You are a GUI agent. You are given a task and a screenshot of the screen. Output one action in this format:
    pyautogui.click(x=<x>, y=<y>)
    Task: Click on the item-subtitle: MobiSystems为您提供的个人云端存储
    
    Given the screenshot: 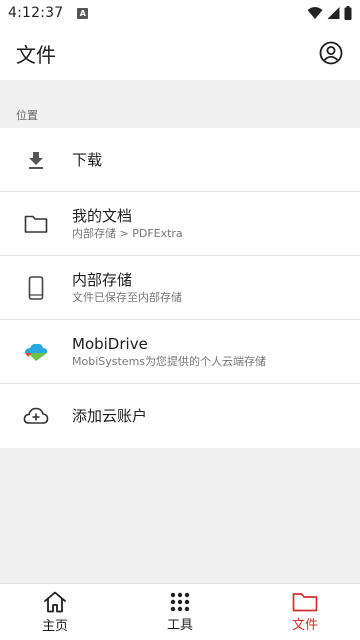 What is the action you would take?
    pyautogui.click(x=169, y=361)
    